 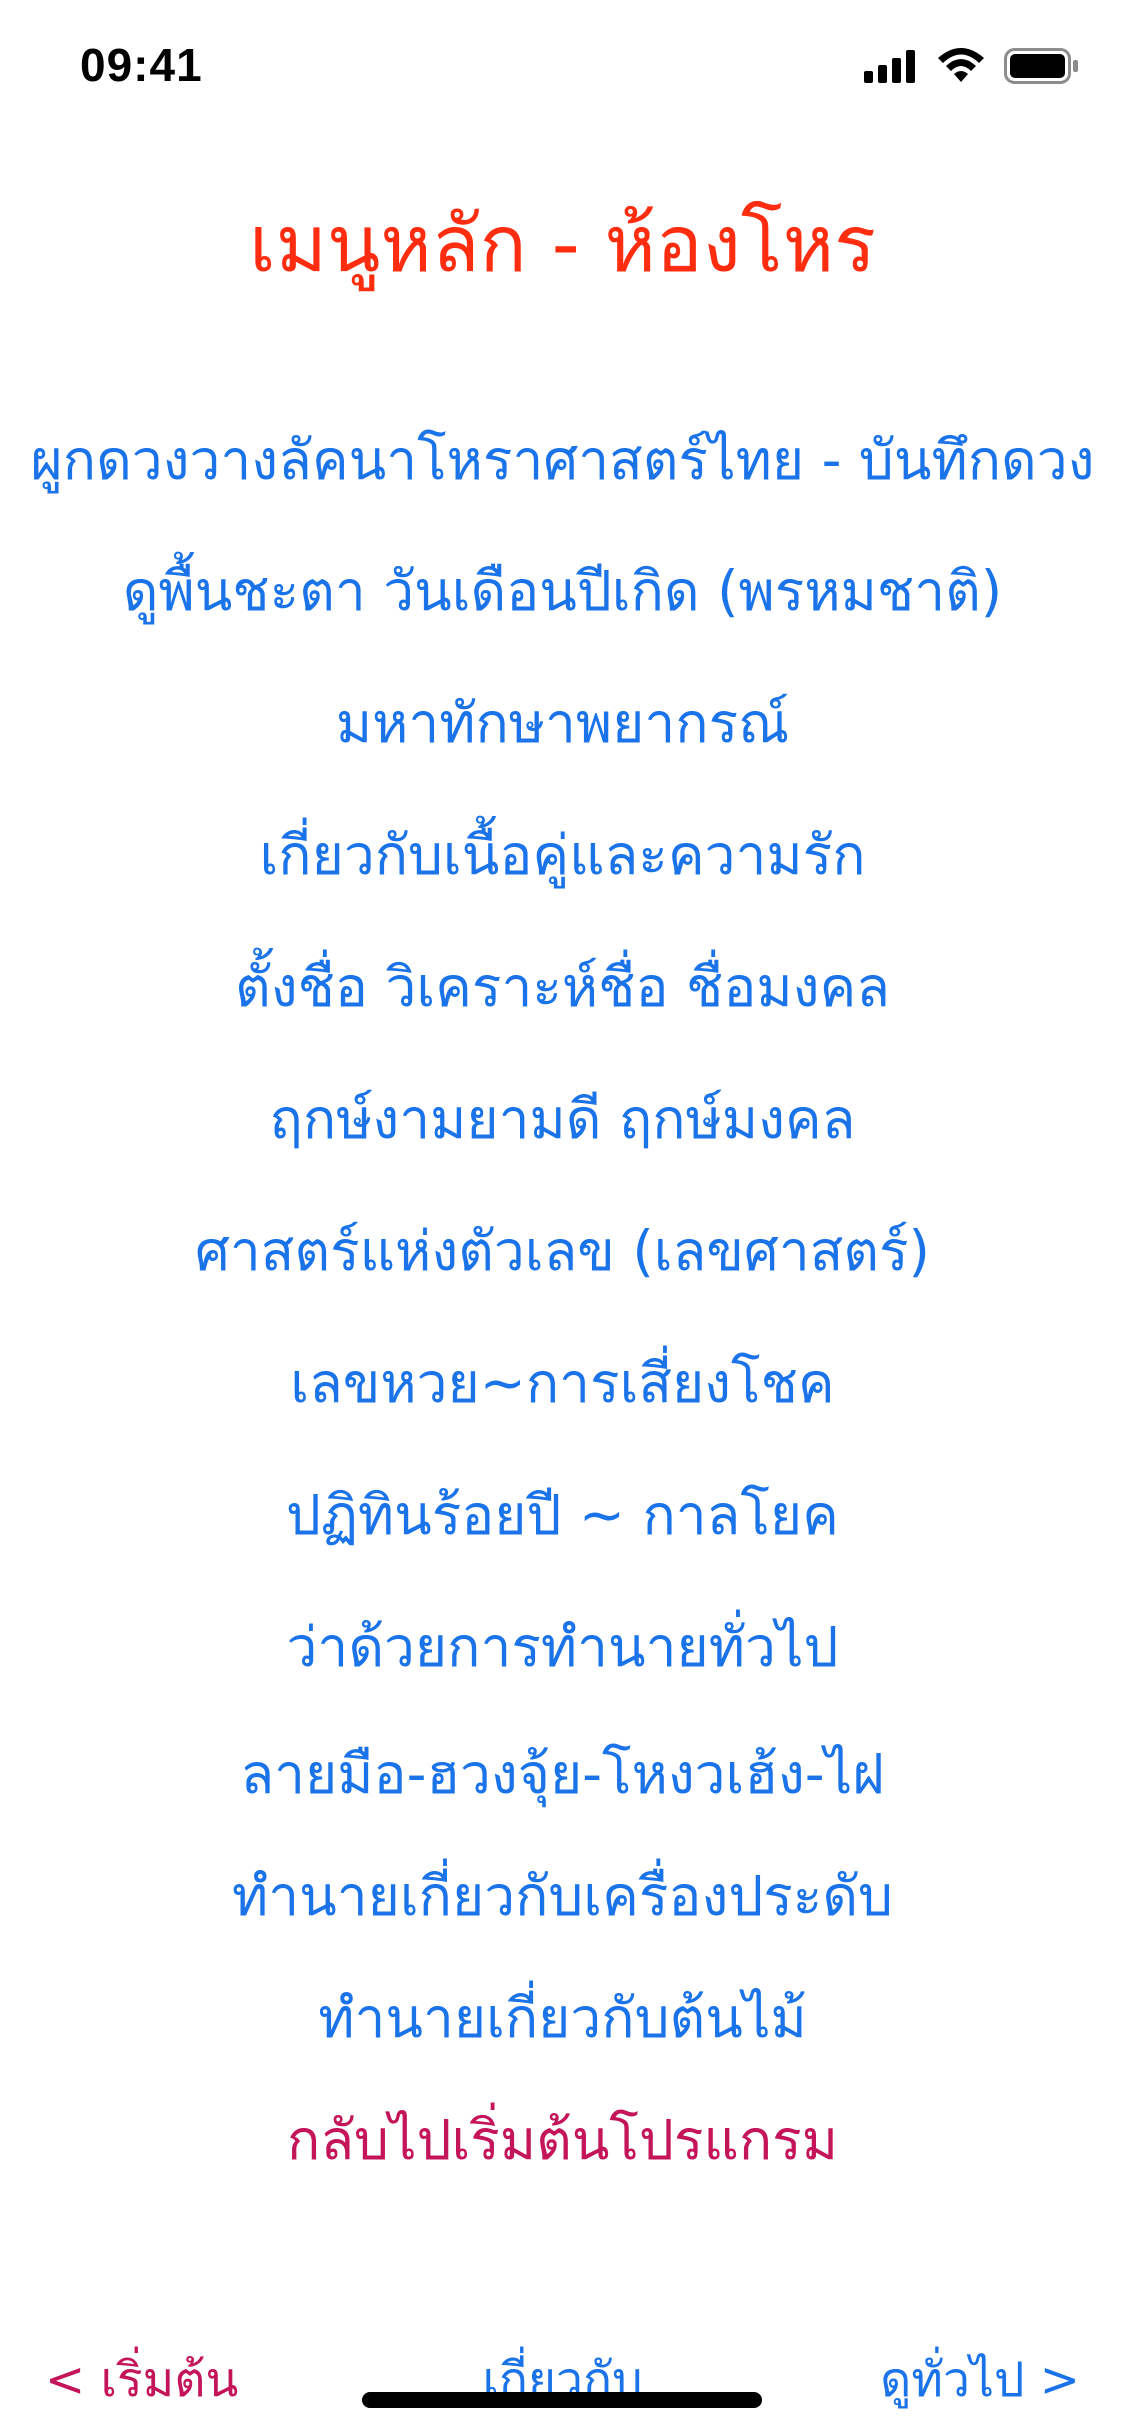 I want to click on bottom-nav: เกี่ยวกับ < เริ่มต้น ดูทั่วไป >, so click(x=562, y=2385).